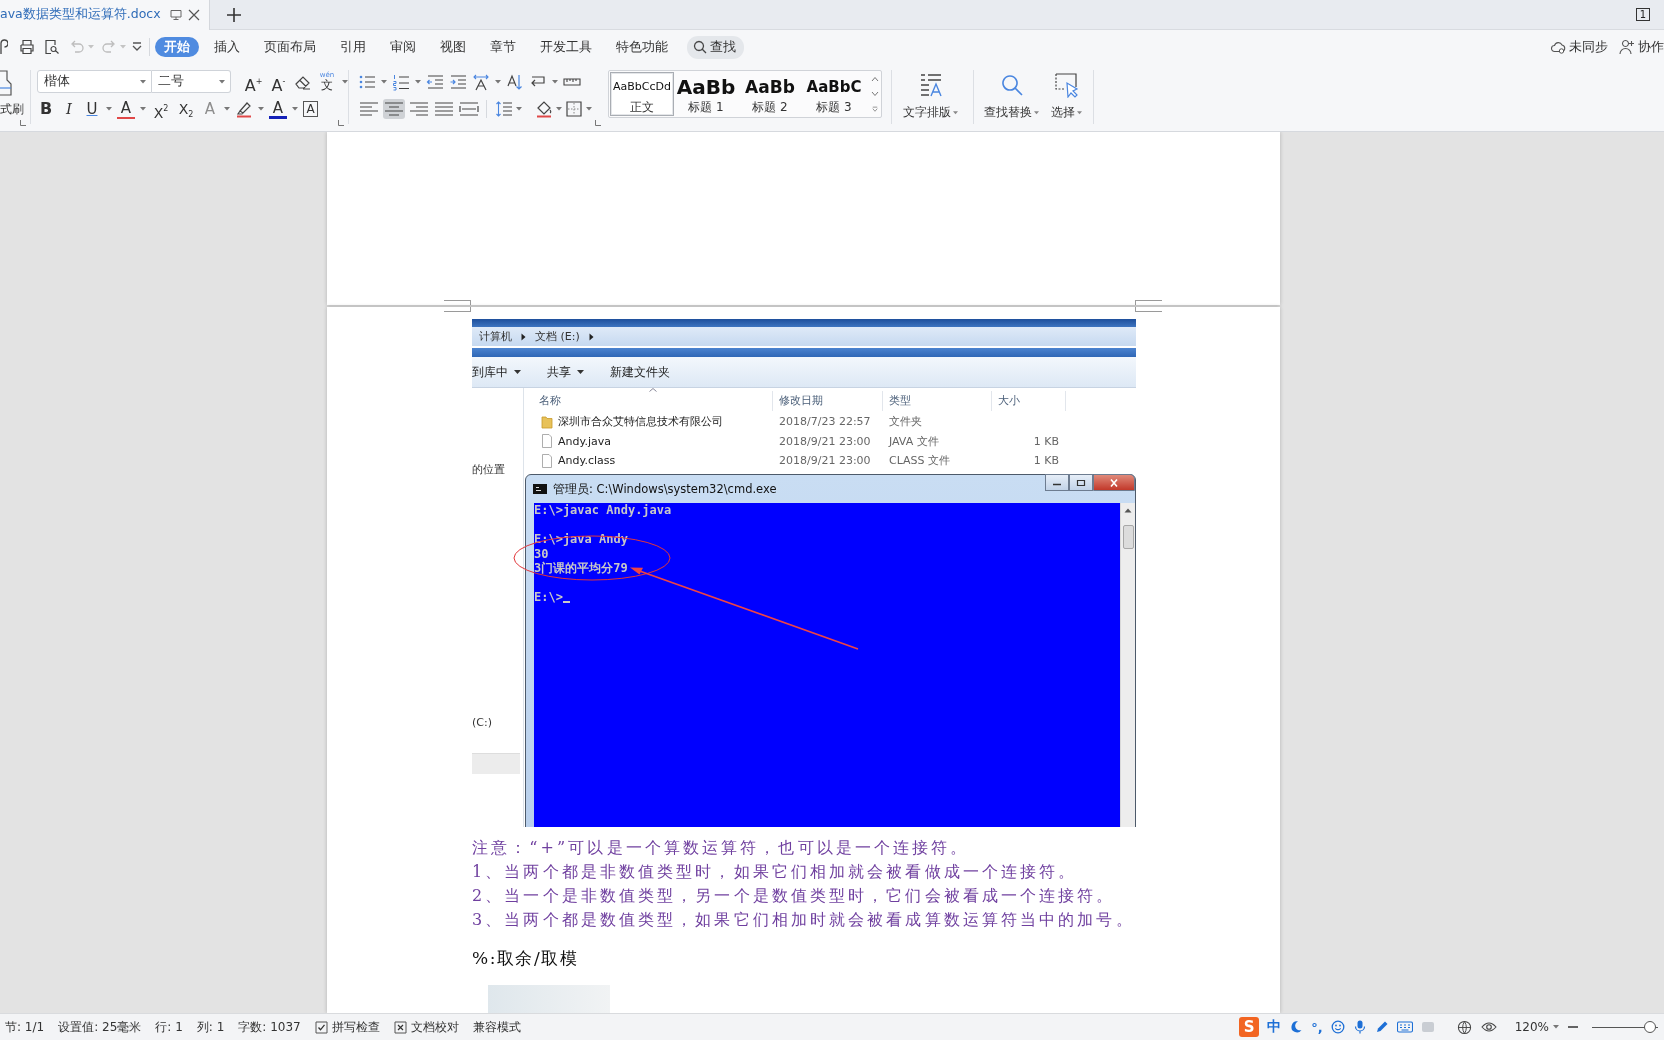 Image resolution: width=1664 pixels, height=1040 pixels. What do you see at coordinates (715, 47) in the screenshot?
I see `search-button: 查找` at bounding box center [715, 47].